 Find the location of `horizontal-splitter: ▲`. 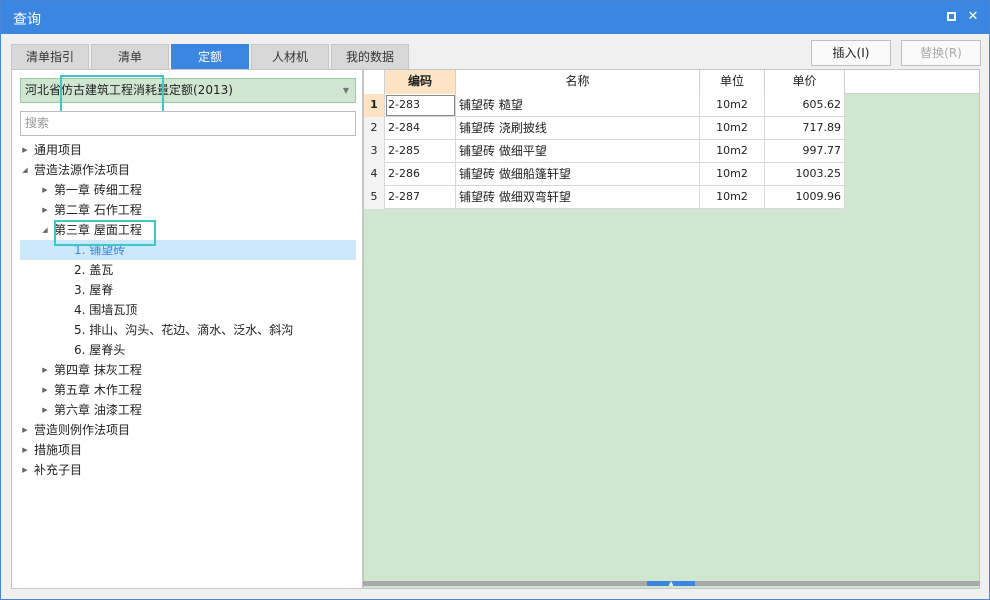

horizontal-splitter: ▲ is located at coordinates (671, 584).